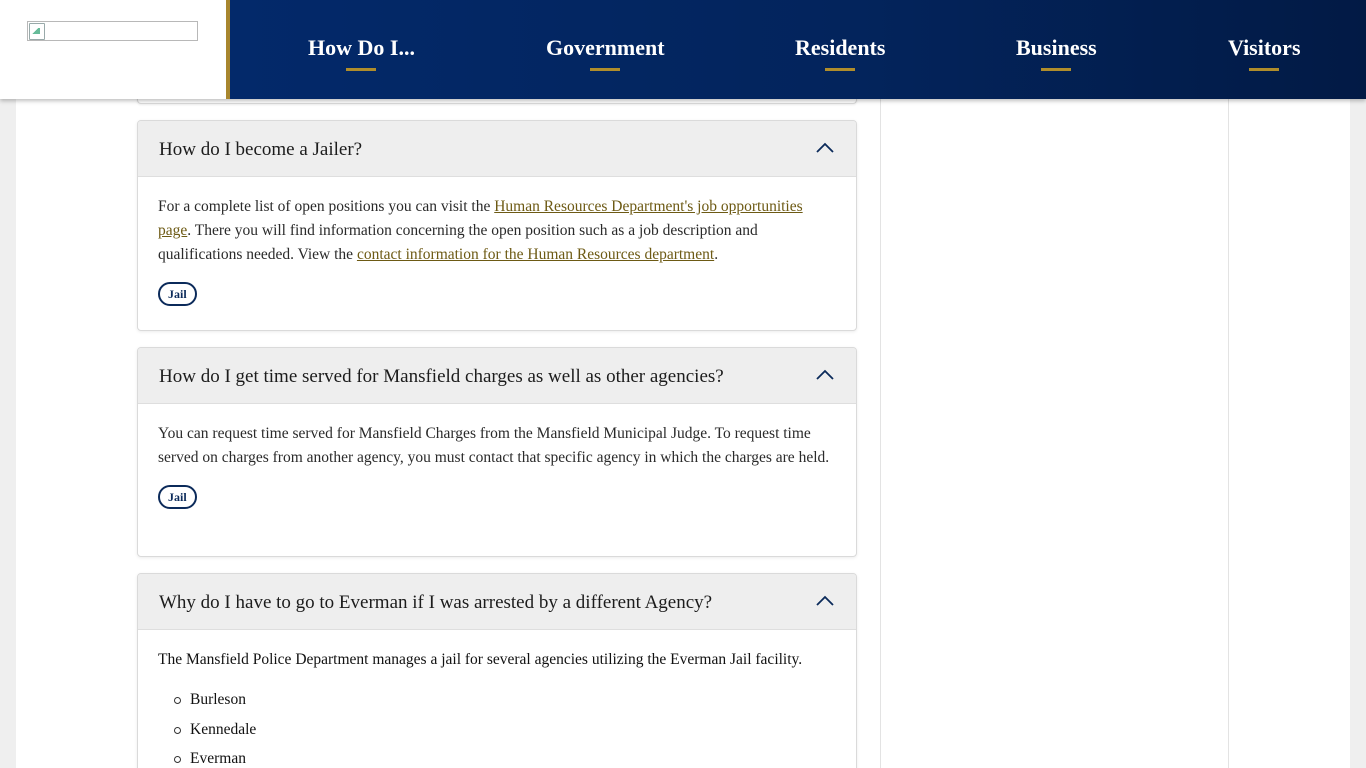 This screenshot has width=1366, height=768. I want to click on nav-label: Business, so click(1056, 47).